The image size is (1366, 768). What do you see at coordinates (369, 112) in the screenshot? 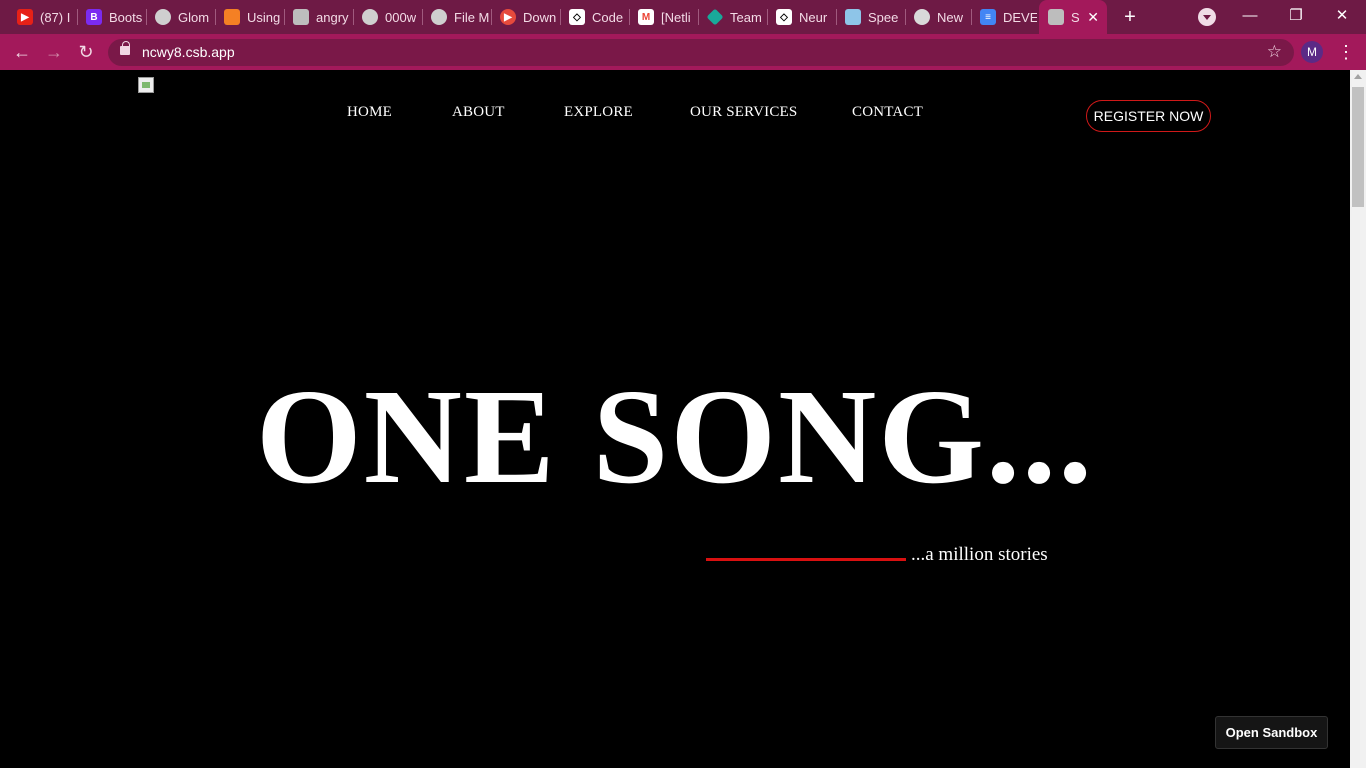
I see `nav-link-home: HOME` at bounding box center [369, 112].